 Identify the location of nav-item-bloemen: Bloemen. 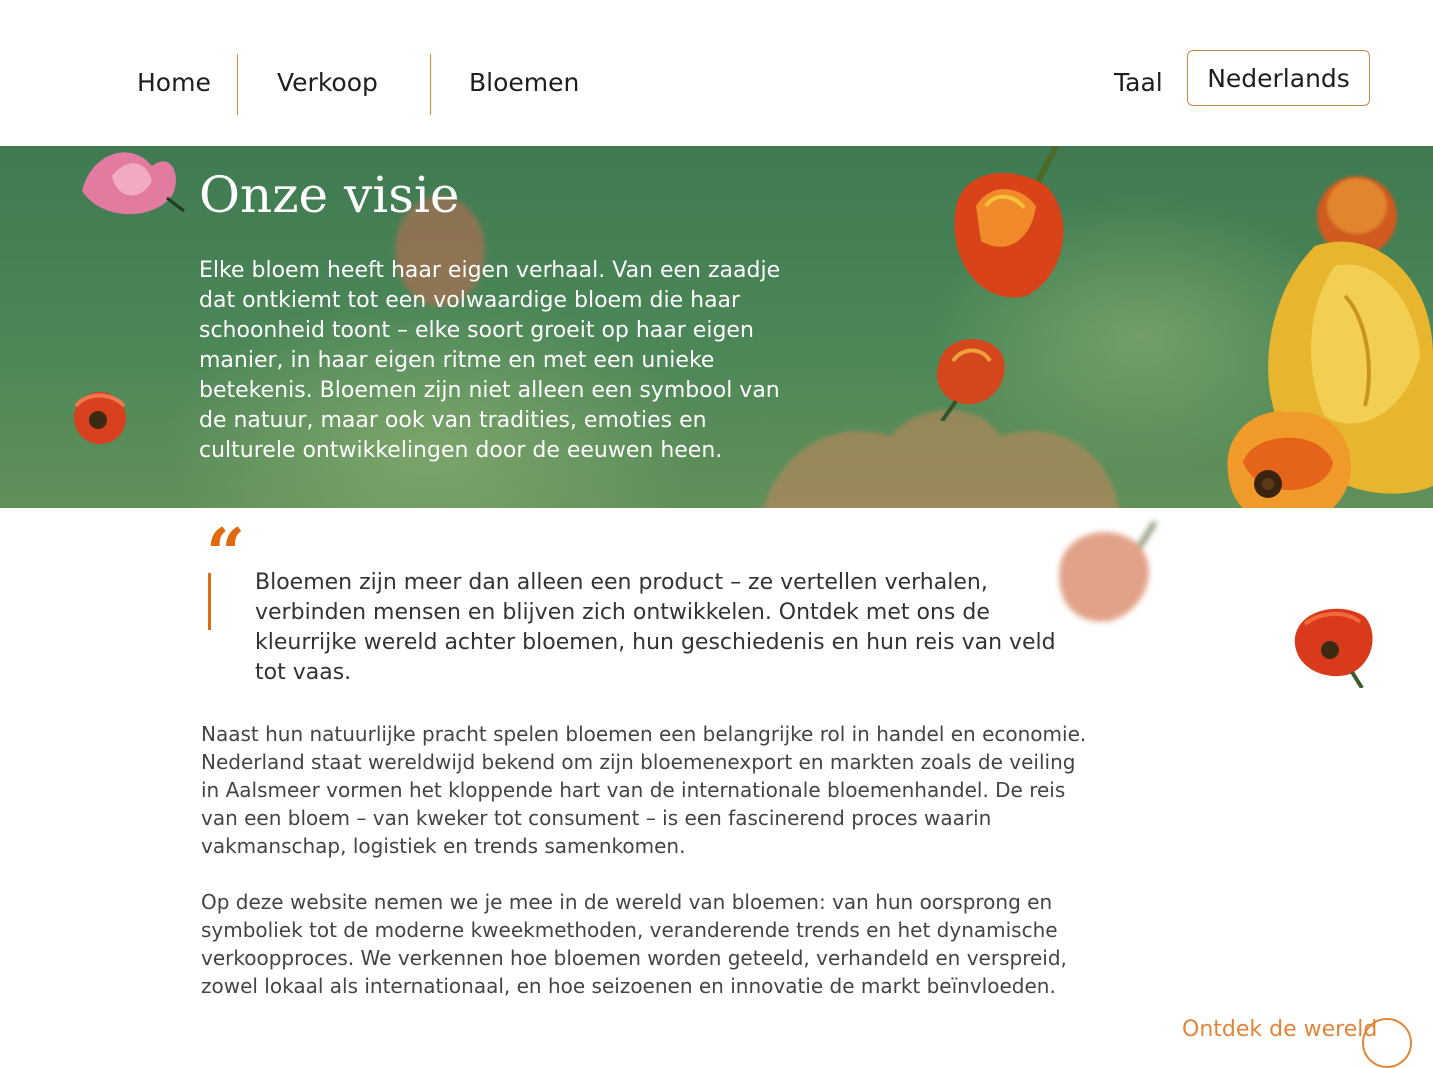
(524, 82).